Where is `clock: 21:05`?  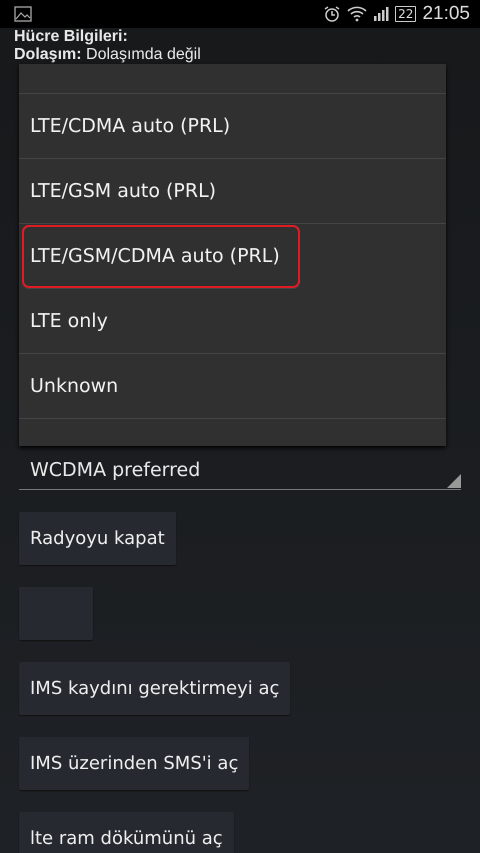
clock: 21:05 is located at coordinates (446, 14).